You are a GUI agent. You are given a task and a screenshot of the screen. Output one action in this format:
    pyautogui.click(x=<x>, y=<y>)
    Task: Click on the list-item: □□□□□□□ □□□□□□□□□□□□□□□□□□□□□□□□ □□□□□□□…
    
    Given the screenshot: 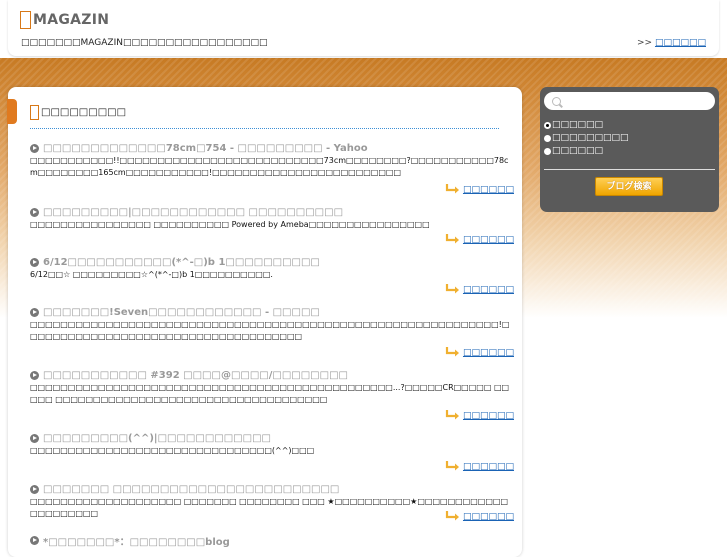 What is the action you would take?
    pyautogui.click(x=272, y=502)
    